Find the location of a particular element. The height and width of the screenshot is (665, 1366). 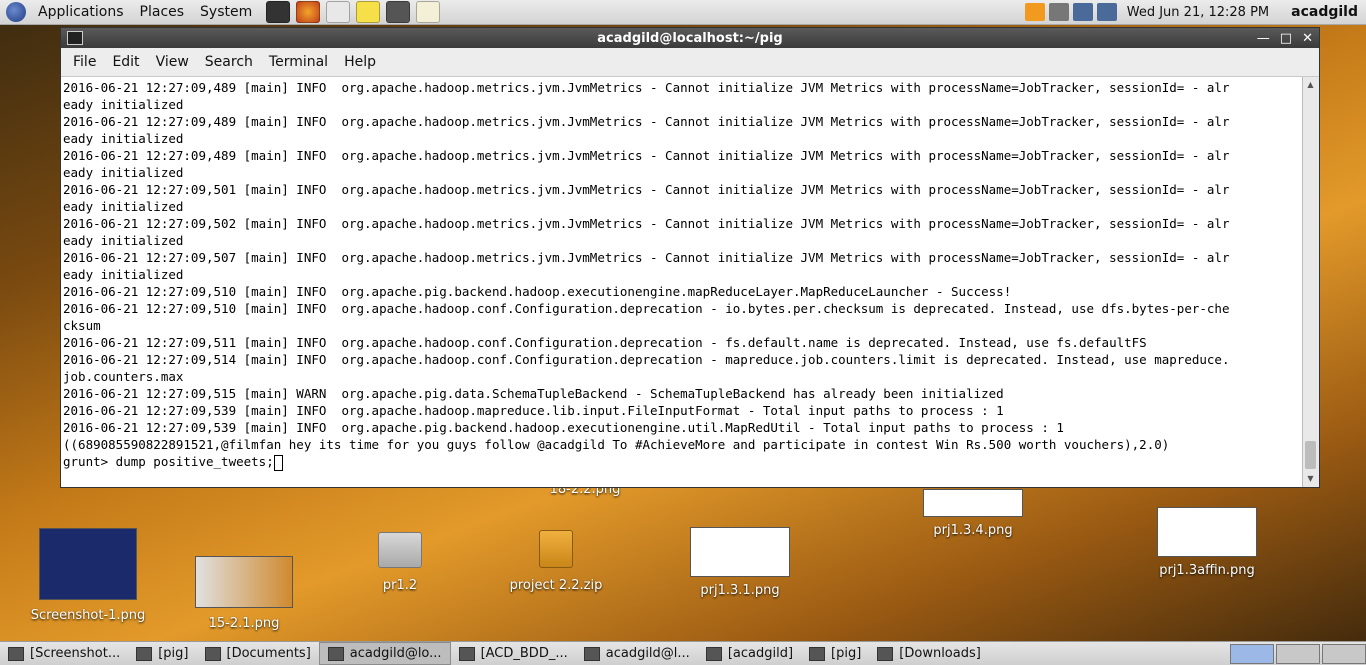

desktop-icon-screenshot-1: Screenshot-1.png is located at coordinates (88, 575).